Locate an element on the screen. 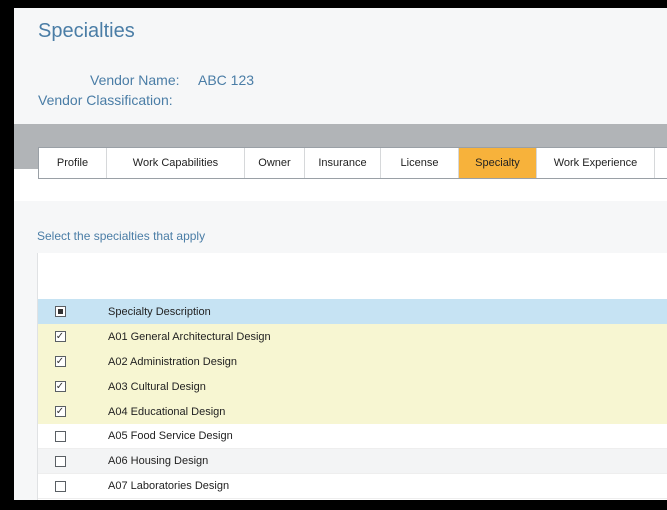 The image size is (667, 510). tab-license: License is located at coordinates (420, 163).